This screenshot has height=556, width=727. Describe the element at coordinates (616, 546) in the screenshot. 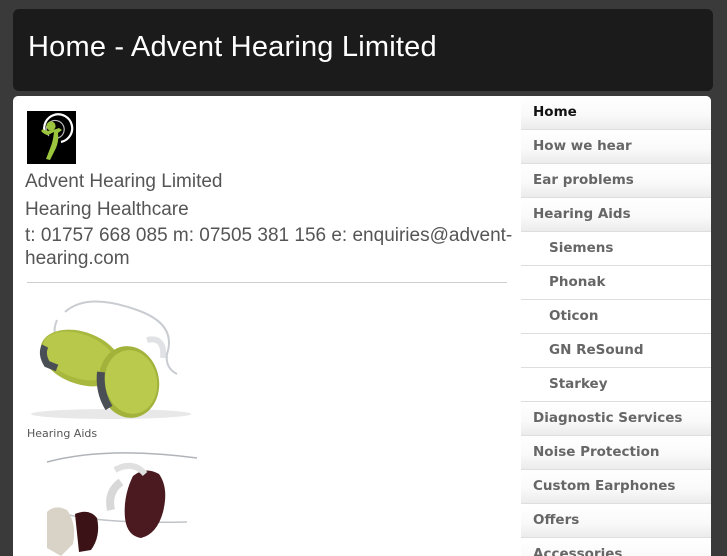

I see `sidebar-item-accessories: Accessories` at that location.